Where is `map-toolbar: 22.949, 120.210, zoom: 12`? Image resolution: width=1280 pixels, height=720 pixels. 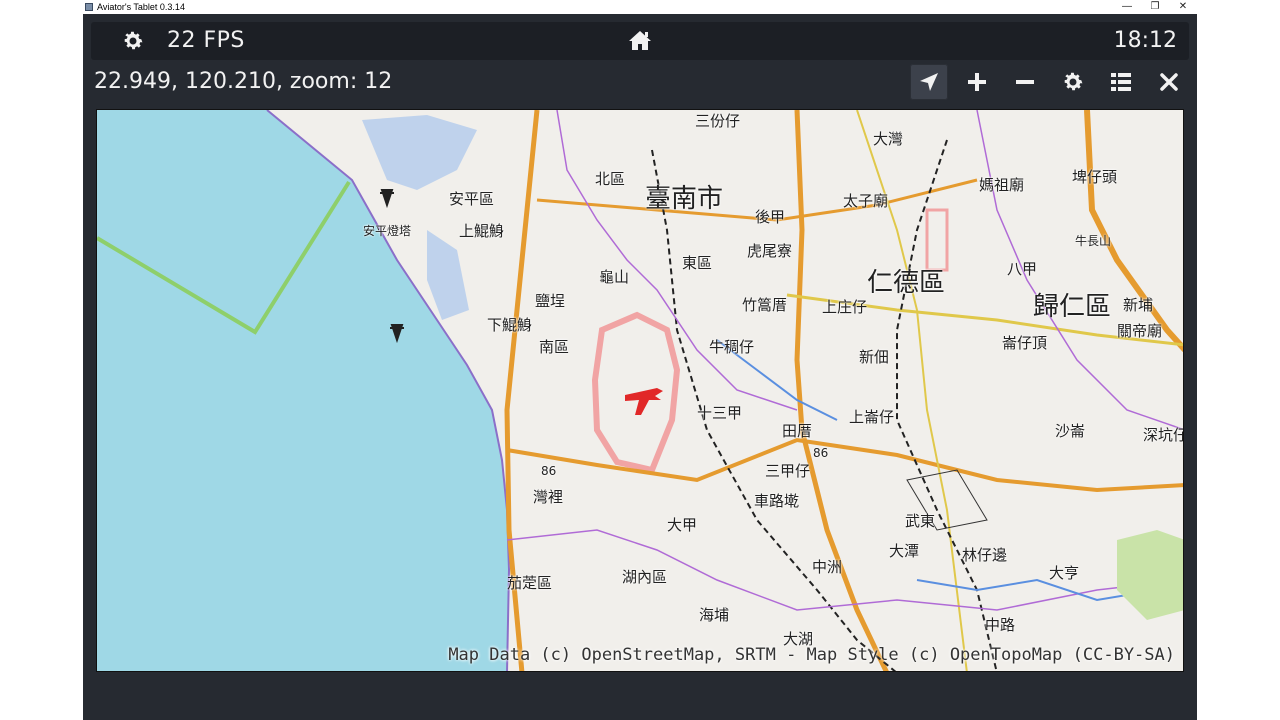
map-toolbar: 22.949, 120.210, zoom: 12 is located at coordinates (640, 86).